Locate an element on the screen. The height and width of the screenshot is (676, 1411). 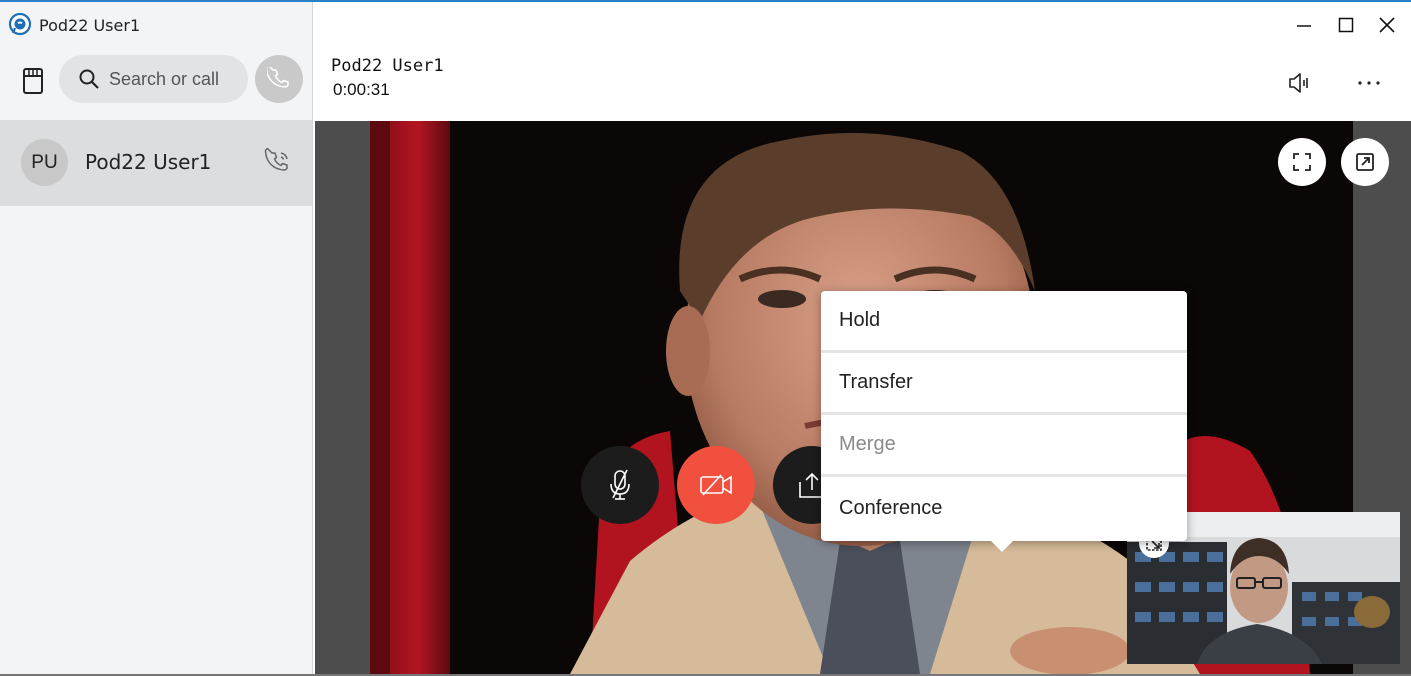
menu-pointer is located at coordinates (1002, 546).